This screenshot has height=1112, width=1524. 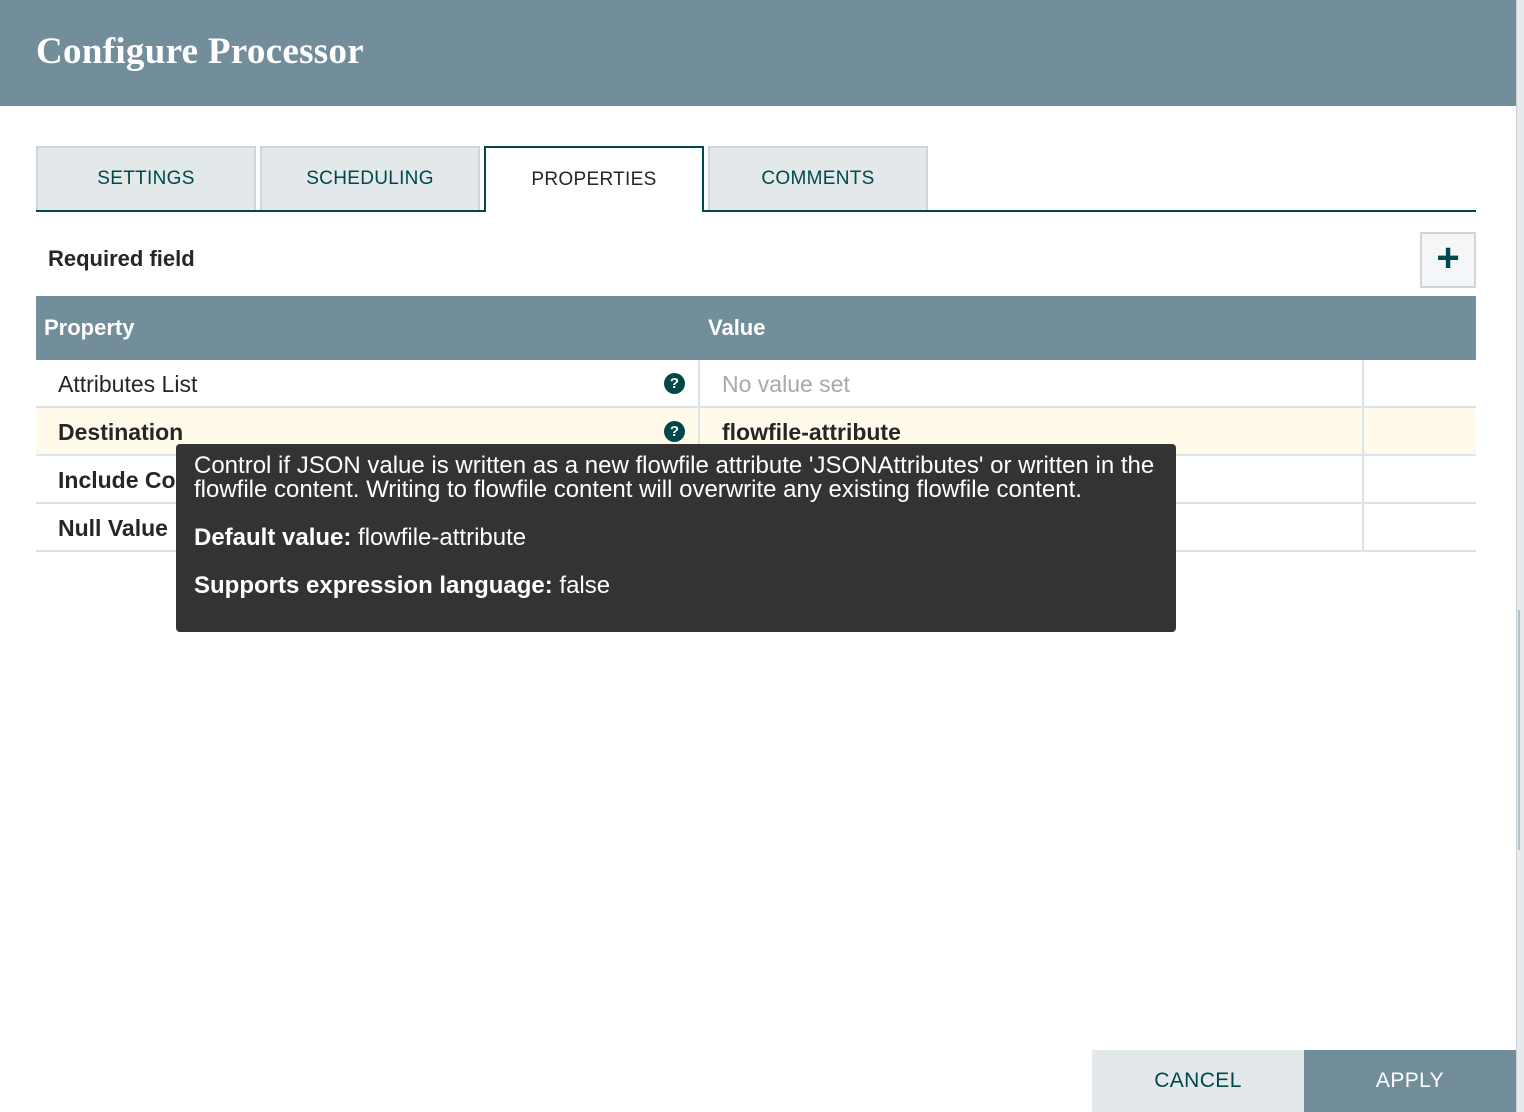 I want to click on column-header-property: Property, so click(x=89, y=328).